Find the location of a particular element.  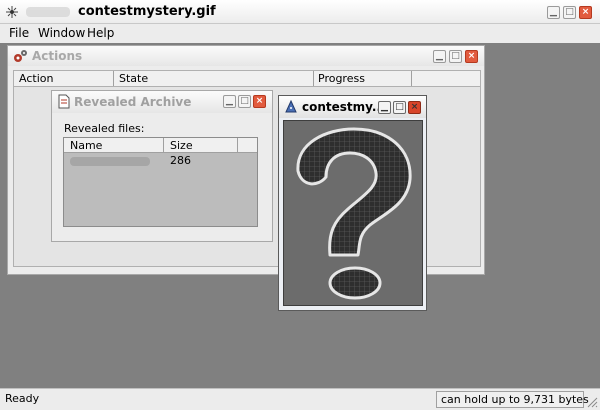

revealed-files-list: Name Size 286 is located at coordinates (160, 182).